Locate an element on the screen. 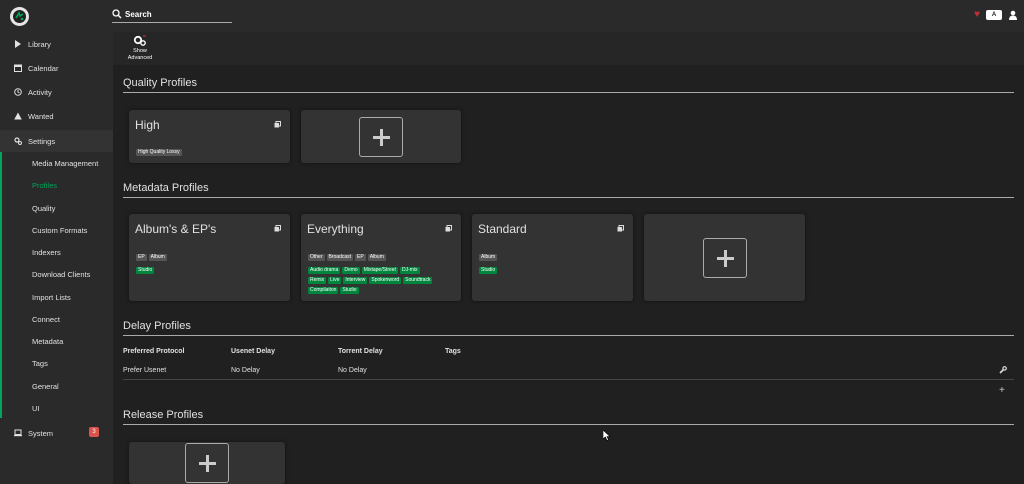 Image resolution: width=1024 pixels, height=484 pixels. delay-profiles-title: Delay Profiles is located at coordinates (157, 326).